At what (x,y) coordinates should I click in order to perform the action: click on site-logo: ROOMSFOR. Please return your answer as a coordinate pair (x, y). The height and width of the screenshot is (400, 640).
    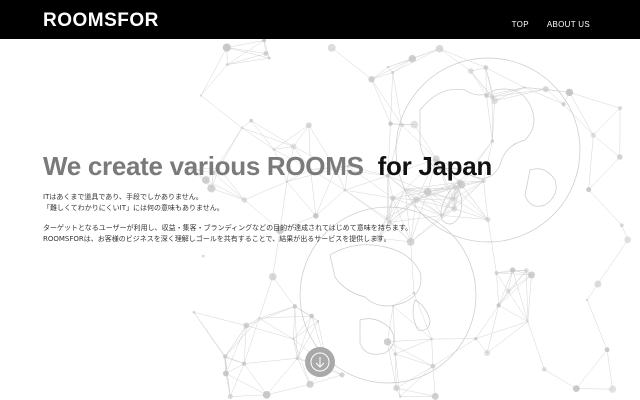
    Looking at the image, I should click on (101, 21).